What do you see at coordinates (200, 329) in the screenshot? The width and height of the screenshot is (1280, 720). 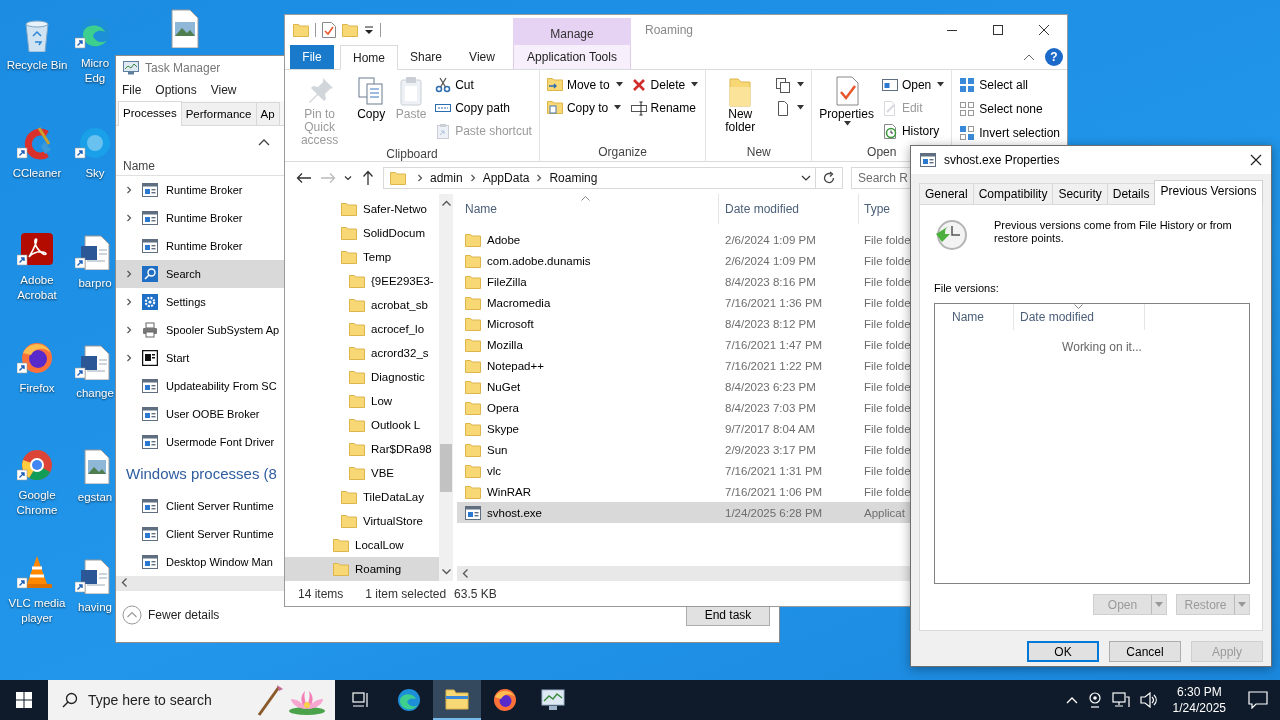 I see `process-row: Spooler SubSystem Ap` at bounding box center [200, 329].